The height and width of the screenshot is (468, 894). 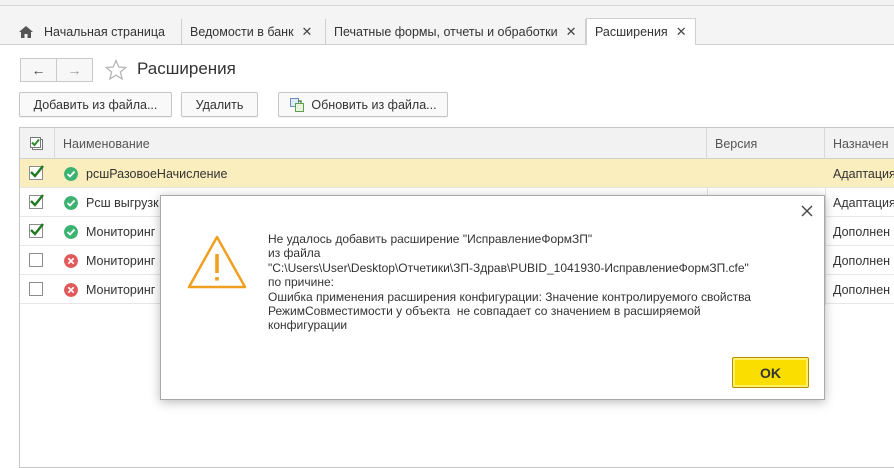 I want to click on tab-label: Начальная страница, so click(x=104, y=32).